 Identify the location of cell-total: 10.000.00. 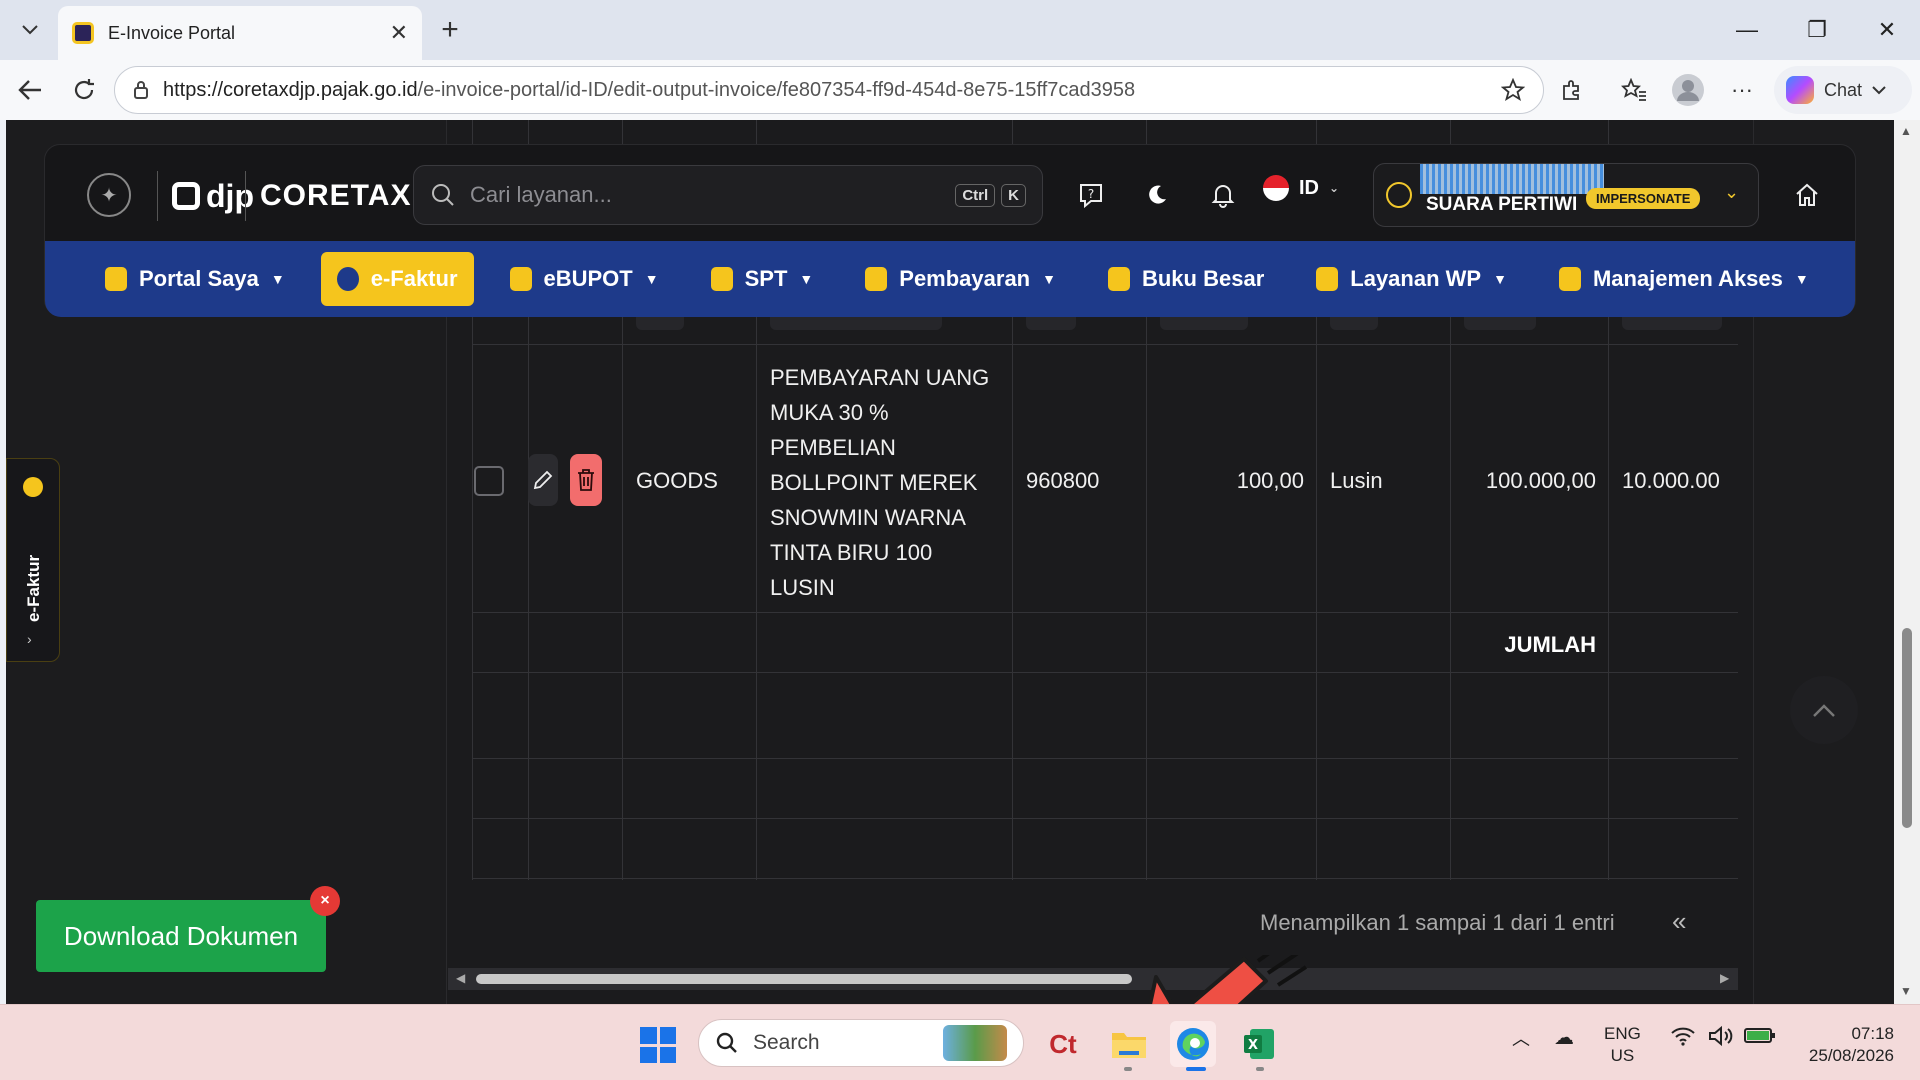
(1671, 480).